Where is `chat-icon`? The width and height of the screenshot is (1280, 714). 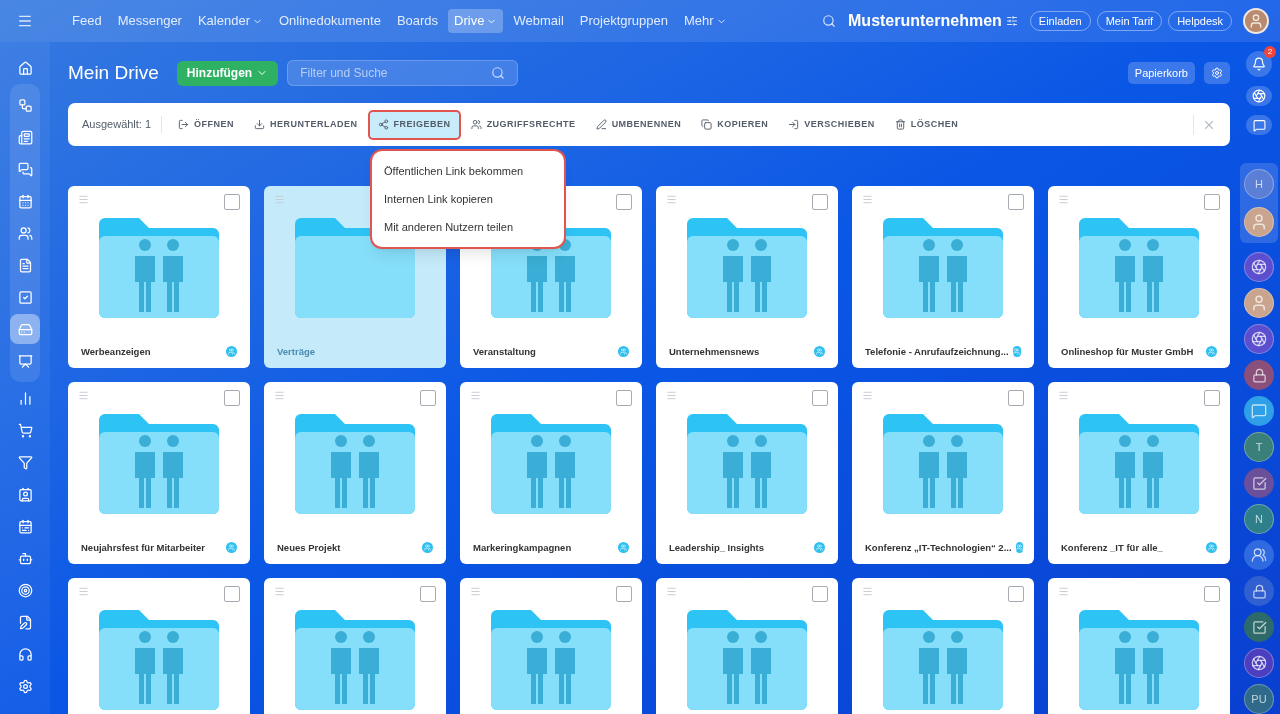 chat-icon is located at coordinates (1259, 411).